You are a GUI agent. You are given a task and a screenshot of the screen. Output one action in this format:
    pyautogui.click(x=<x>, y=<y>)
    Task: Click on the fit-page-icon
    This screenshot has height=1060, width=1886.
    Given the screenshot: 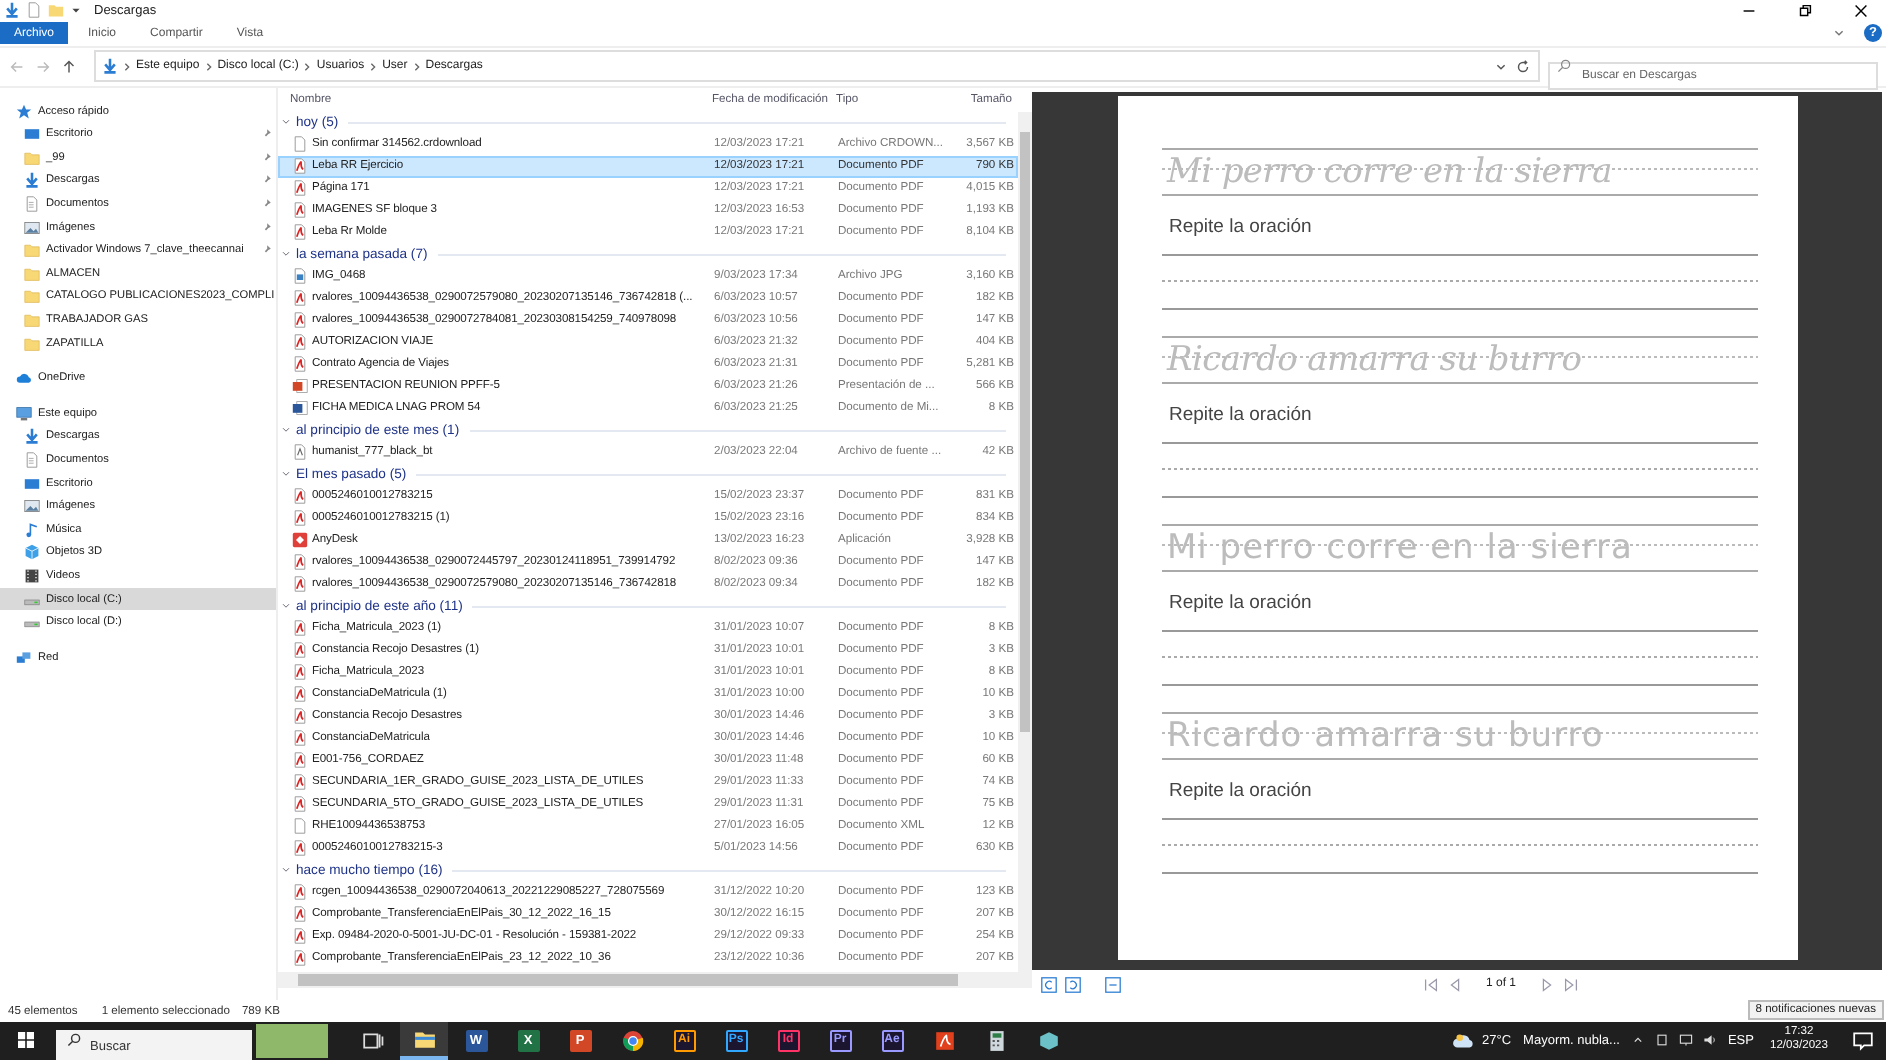 What is the action you would take?
    pyautogui.click(x=1113, y=984)
    